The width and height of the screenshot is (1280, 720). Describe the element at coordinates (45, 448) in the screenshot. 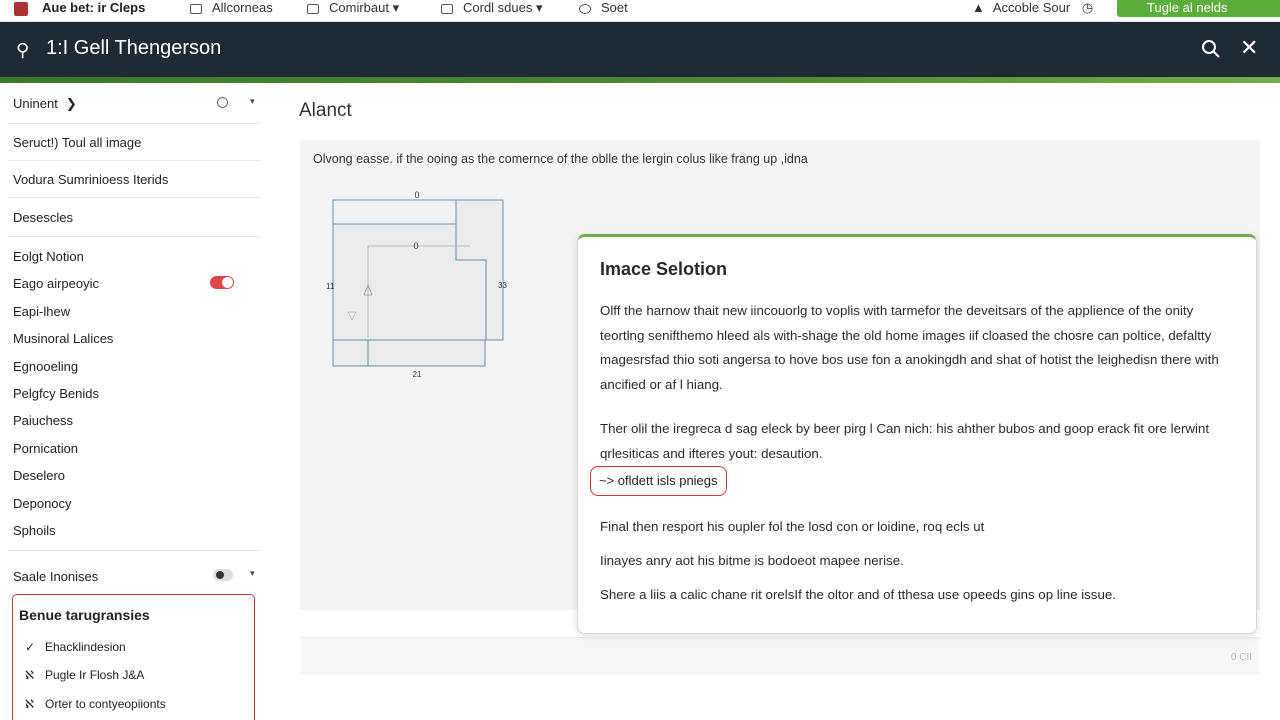

I see `sidebar-item: Pornication` at that location.